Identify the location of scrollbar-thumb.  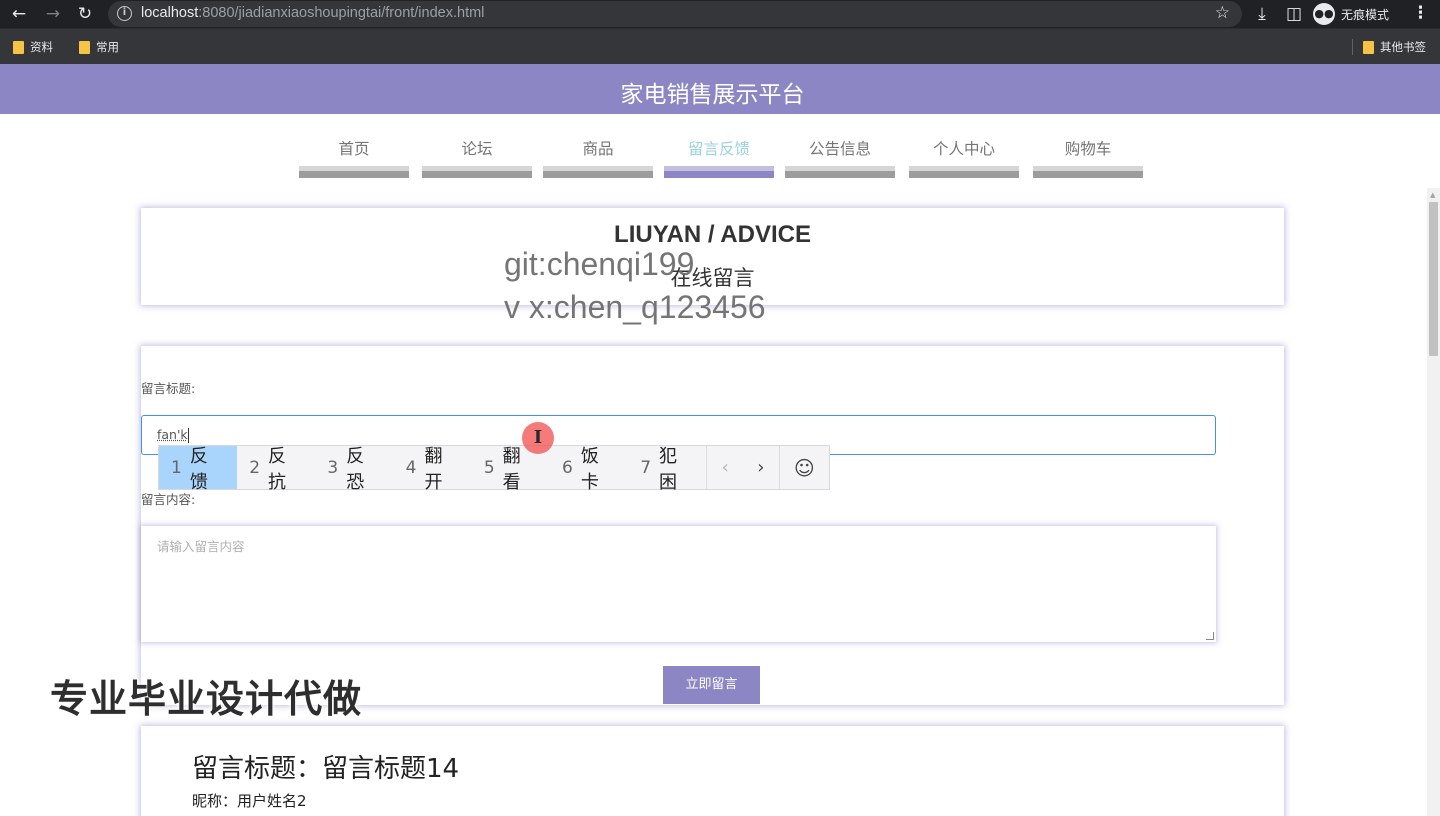
(1433, 279).